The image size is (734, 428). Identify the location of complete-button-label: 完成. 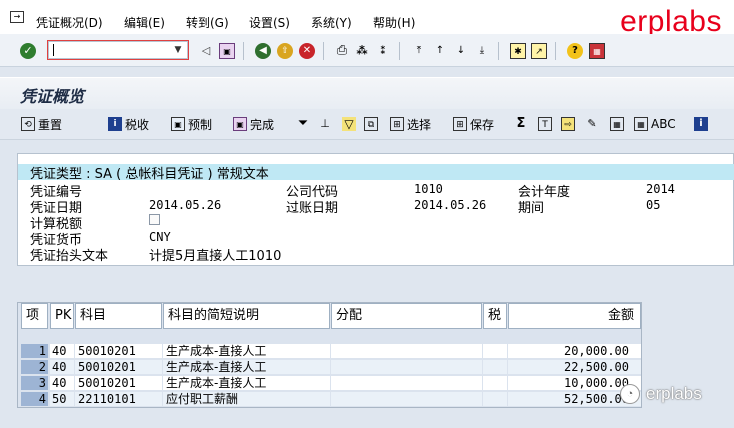
(262, 124).